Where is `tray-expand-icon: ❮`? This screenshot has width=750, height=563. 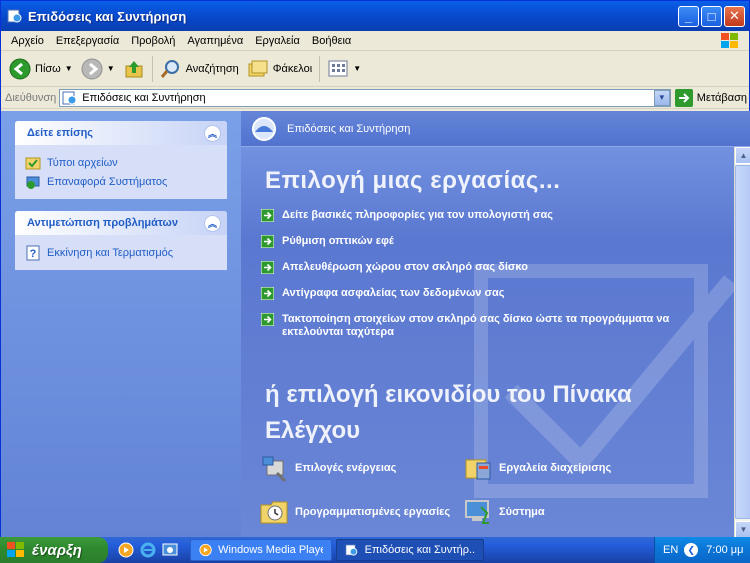 tray-expand-icon: ❮ is located at coordinates (691, 550).